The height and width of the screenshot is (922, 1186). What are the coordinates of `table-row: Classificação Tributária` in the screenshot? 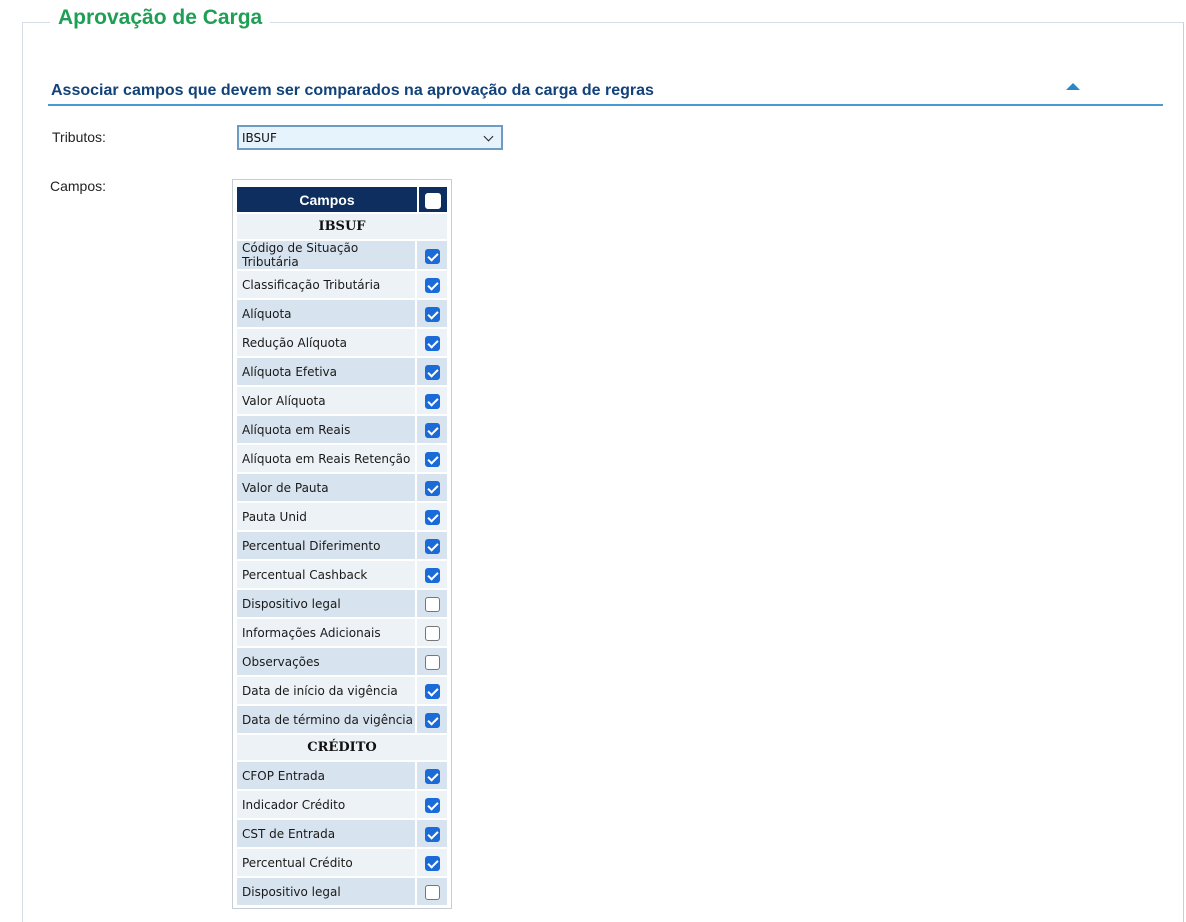 It's located at (342, 284).